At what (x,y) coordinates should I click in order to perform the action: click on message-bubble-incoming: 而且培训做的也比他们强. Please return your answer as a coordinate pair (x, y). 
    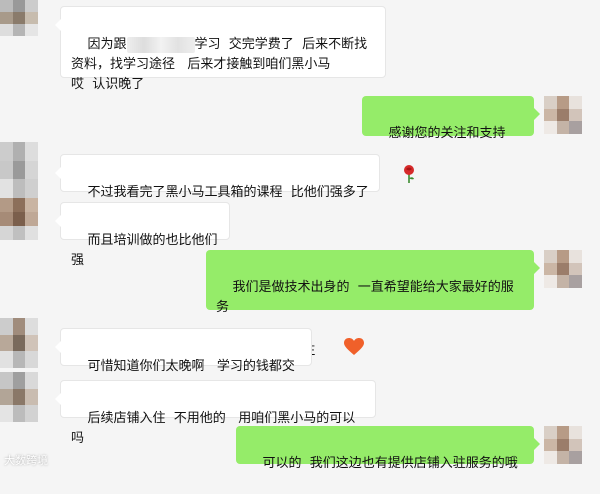
    Looking at the image, I should click on (142, 235).